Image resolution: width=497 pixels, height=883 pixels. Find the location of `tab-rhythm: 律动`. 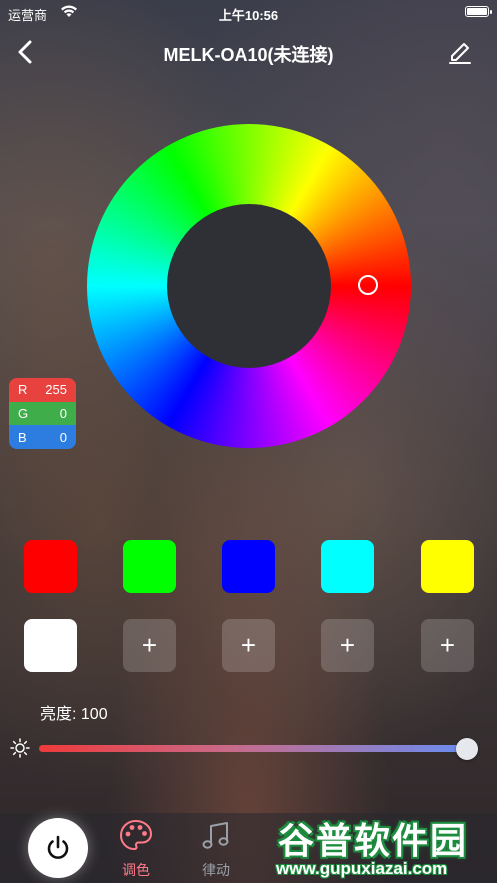

tab-rhythm: 律动 is located at coordinates (216, 849).